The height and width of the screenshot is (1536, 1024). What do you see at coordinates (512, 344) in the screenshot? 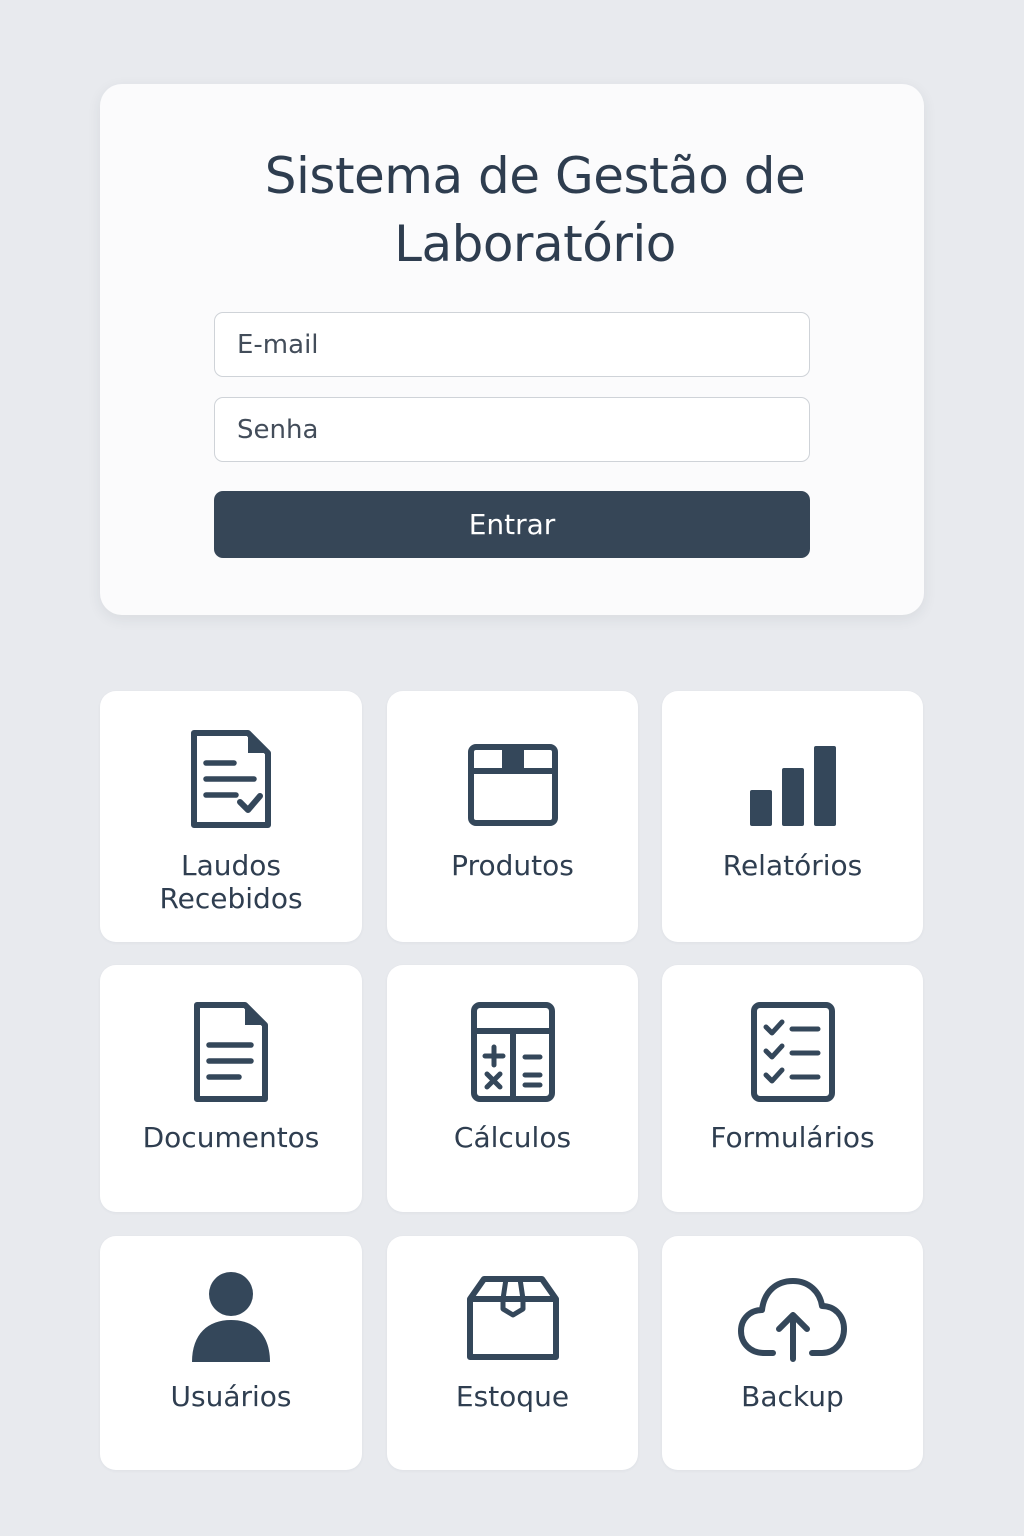
I see `email-field` at bounding box center [512, 344].